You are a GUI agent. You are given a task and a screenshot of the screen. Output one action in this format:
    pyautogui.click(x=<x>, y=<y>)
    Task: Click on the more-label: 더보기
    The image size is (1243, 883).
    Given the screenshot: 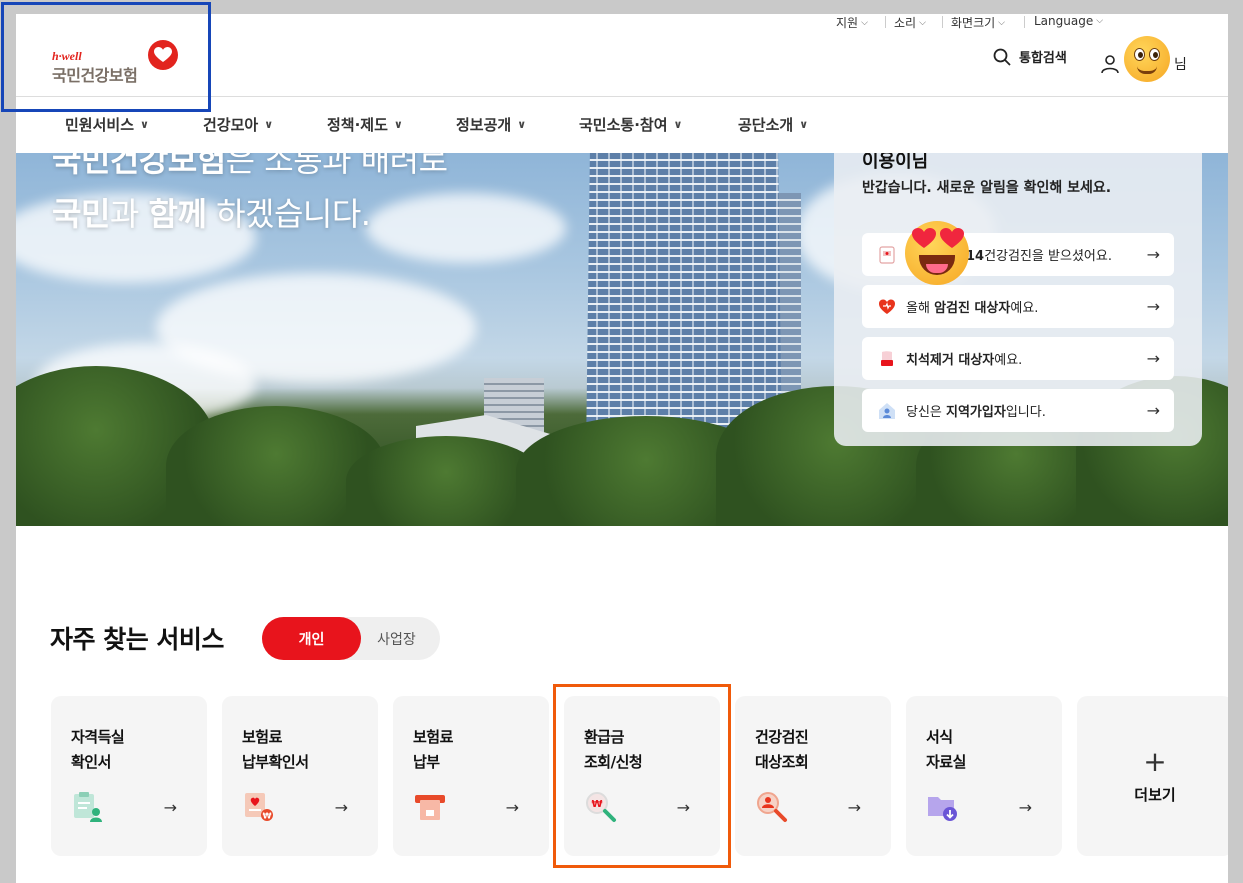 What is the action you would take?
    pyautogui.click(x=1155, y=794)
    